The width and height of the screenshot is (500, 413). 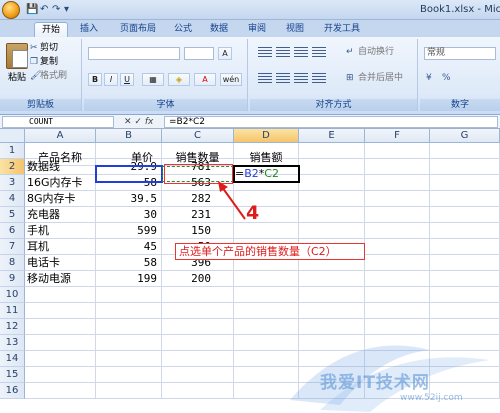 What do you see at coordinates (376, 52) in the screenshot?
I see `wrap-text-button: 自动换行` at bounding box center [376, 52].